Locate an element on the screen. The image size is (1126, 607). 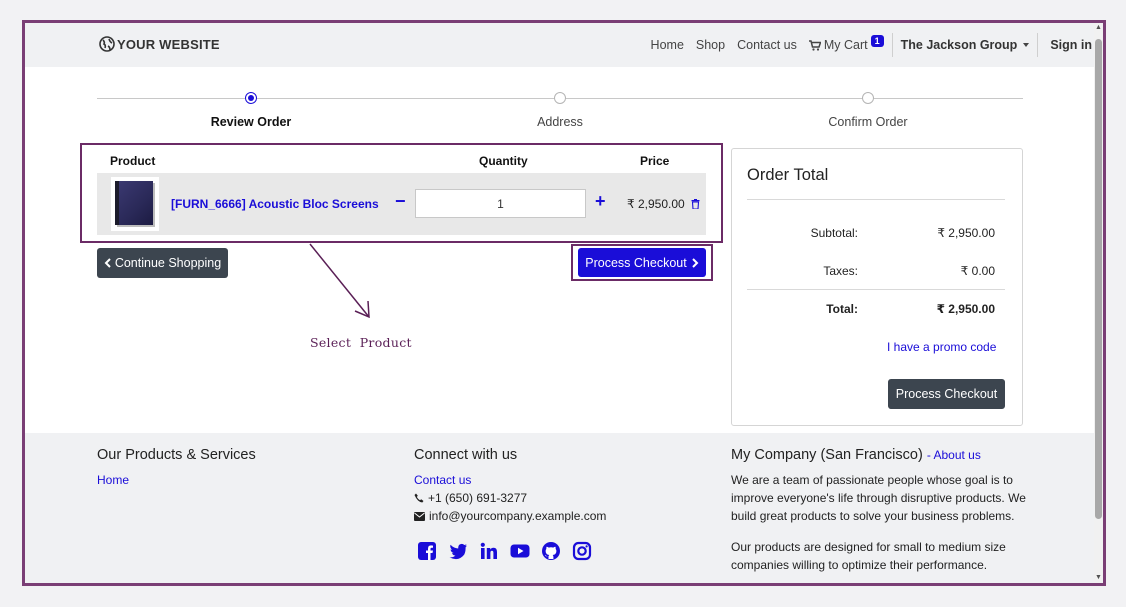
brand-logo: YOUR WEBSITE is located at coordinates (159, 44).